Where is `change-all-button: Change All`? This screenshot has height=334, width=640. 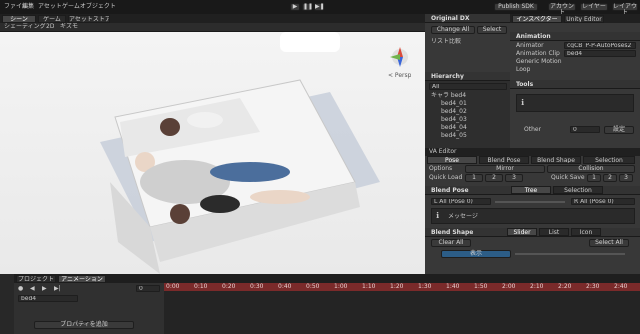
change-all-button: Change All is located at coordinates (453, 30).